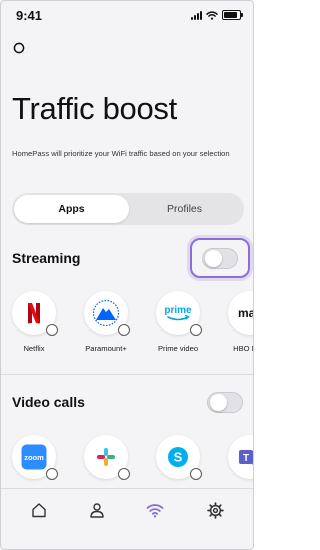 The image size is (320, 550). I want to click on svg-text: S, so click(178, 457).